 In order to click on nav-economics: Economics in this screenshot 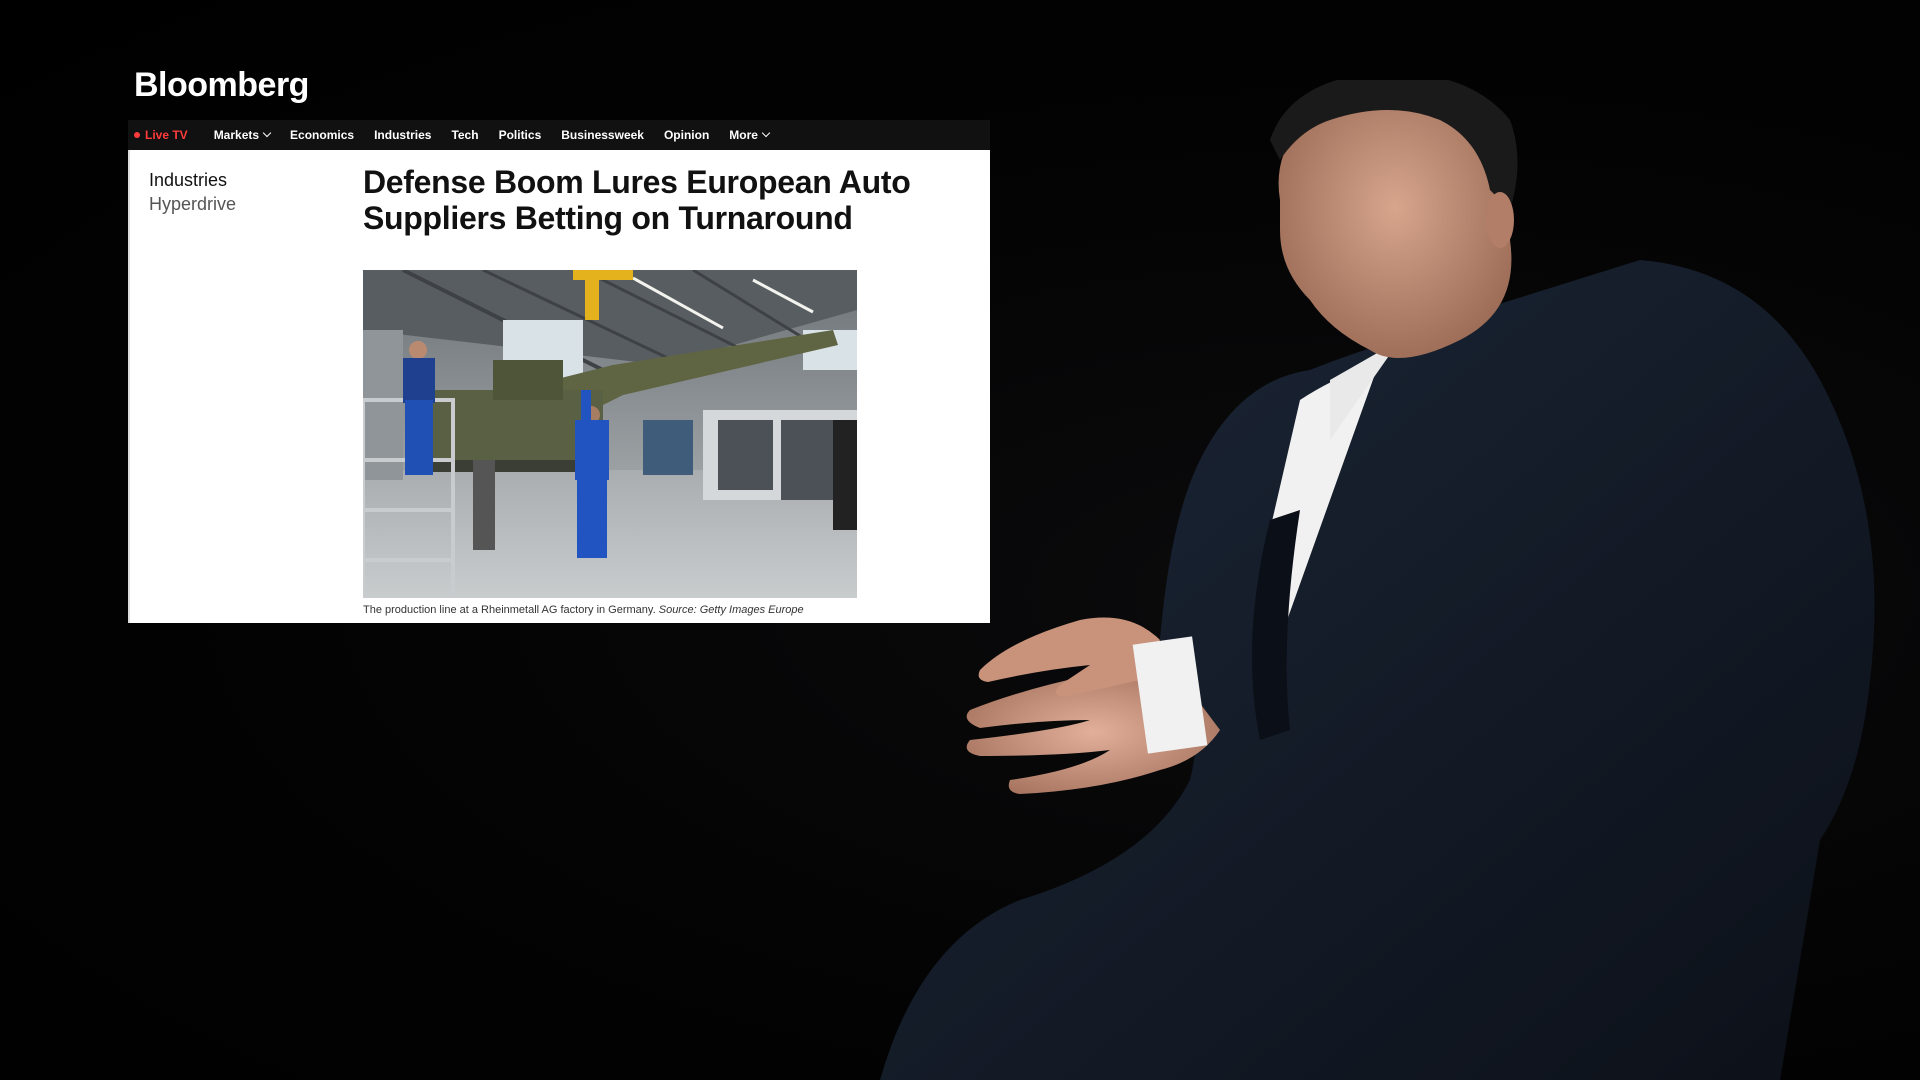, I will do `click(322, 135)`.